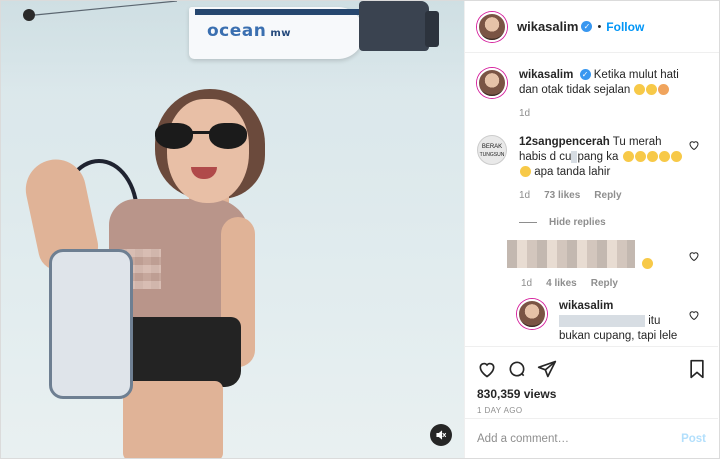 The image size is (720, 459). Describe the element at coordinates (492, 155) in the screenshot. I see `svg-text: TUNGSUN` at that location.